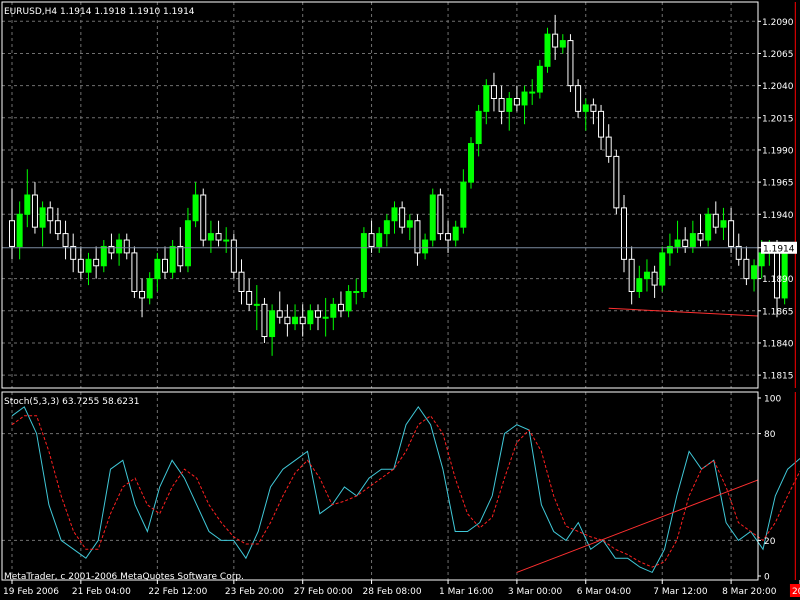 The width and height of the screenshot is (800, 600). I want to click on price-trend-line, so click(683, 312).